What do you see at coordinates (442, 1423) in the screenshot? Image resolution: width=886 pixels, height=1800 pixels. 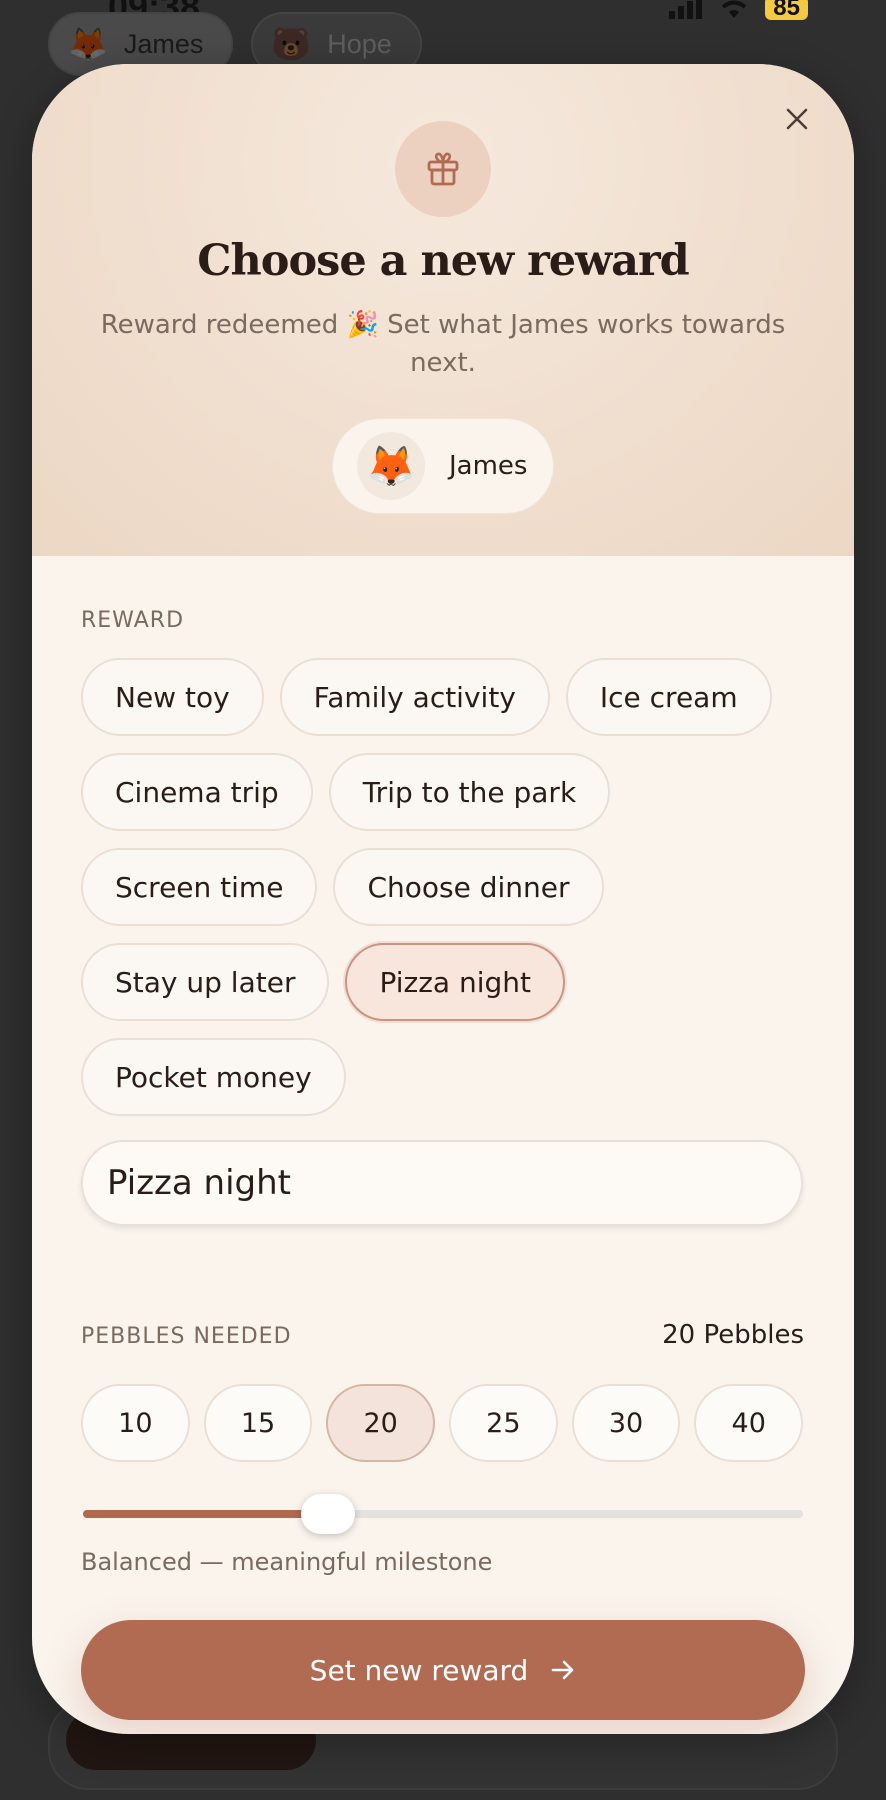 I see `pebble-options: 10 15 20 25 30 40` at bounding box center [442, 1423].